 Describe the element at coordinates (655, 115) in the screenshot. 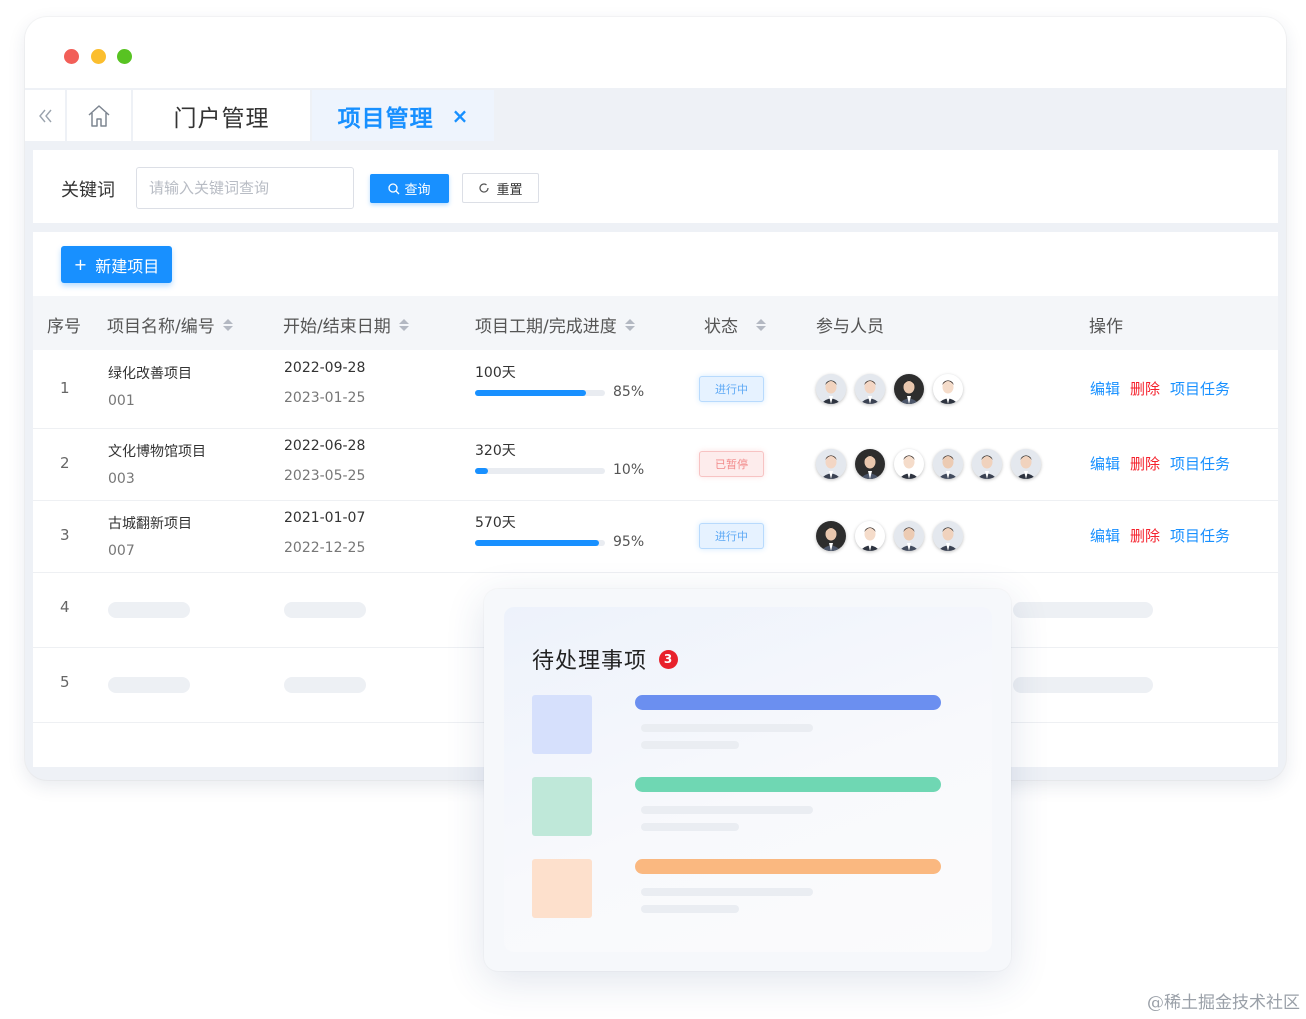

I see `tab-bar: 门户管理 项目管理 ×` at that location.